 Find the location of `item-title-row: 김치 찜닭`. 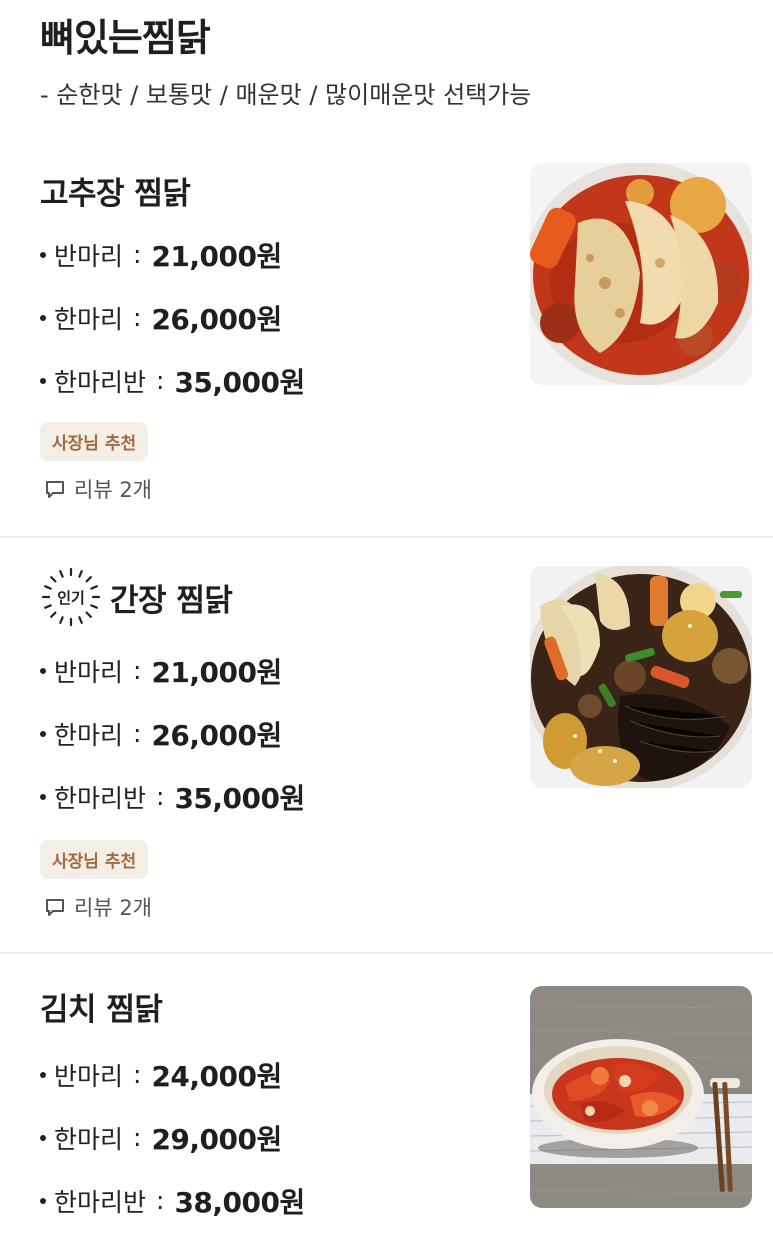

item-title-row: 김치 찜닭 is located at coordinates (101, 1006).